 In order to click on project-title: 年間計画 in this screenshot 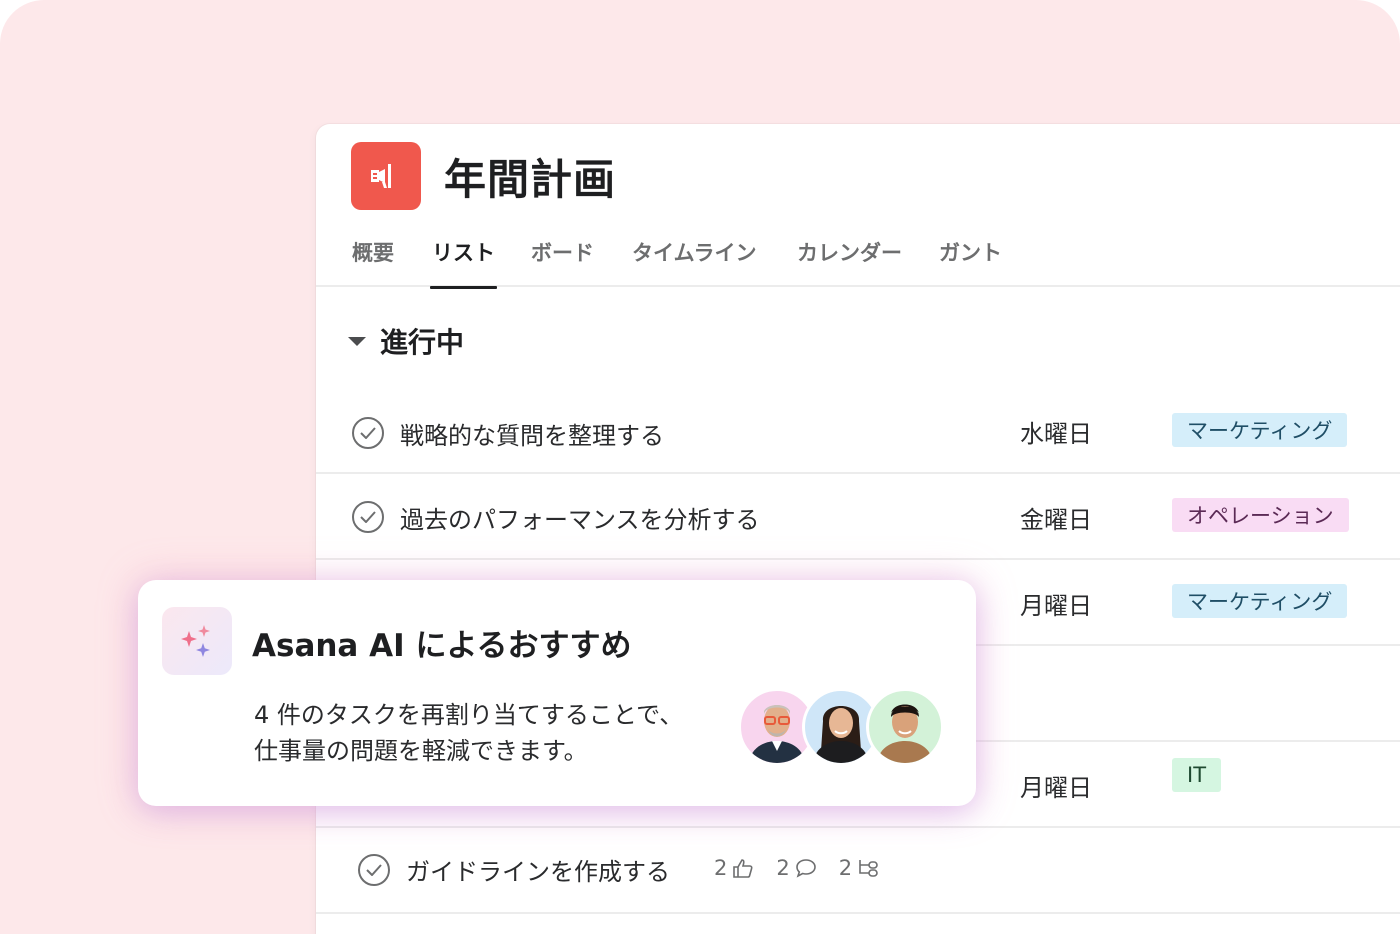, I will do `click(530, 179)`.